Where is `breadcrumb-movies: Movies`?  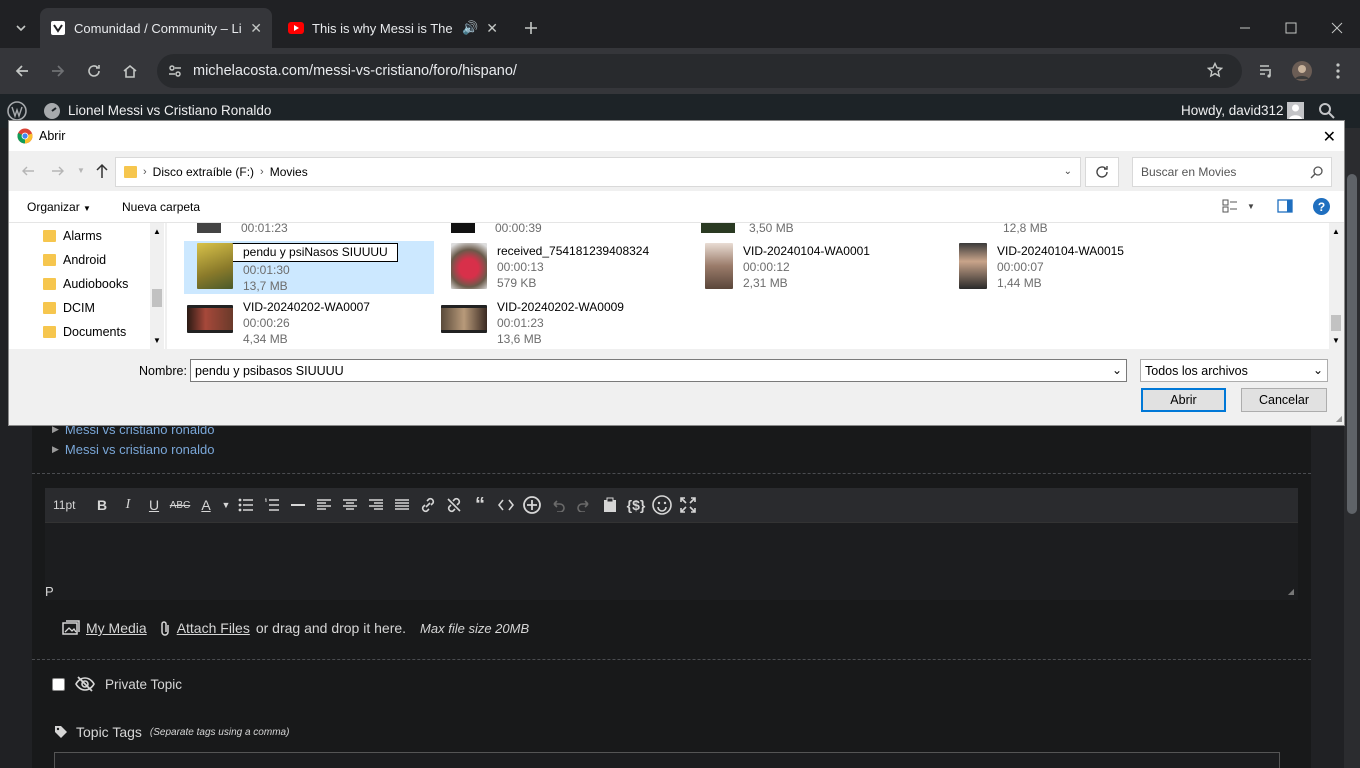 breadcrumb-movies: Movies is located at coordinates (289, 172).